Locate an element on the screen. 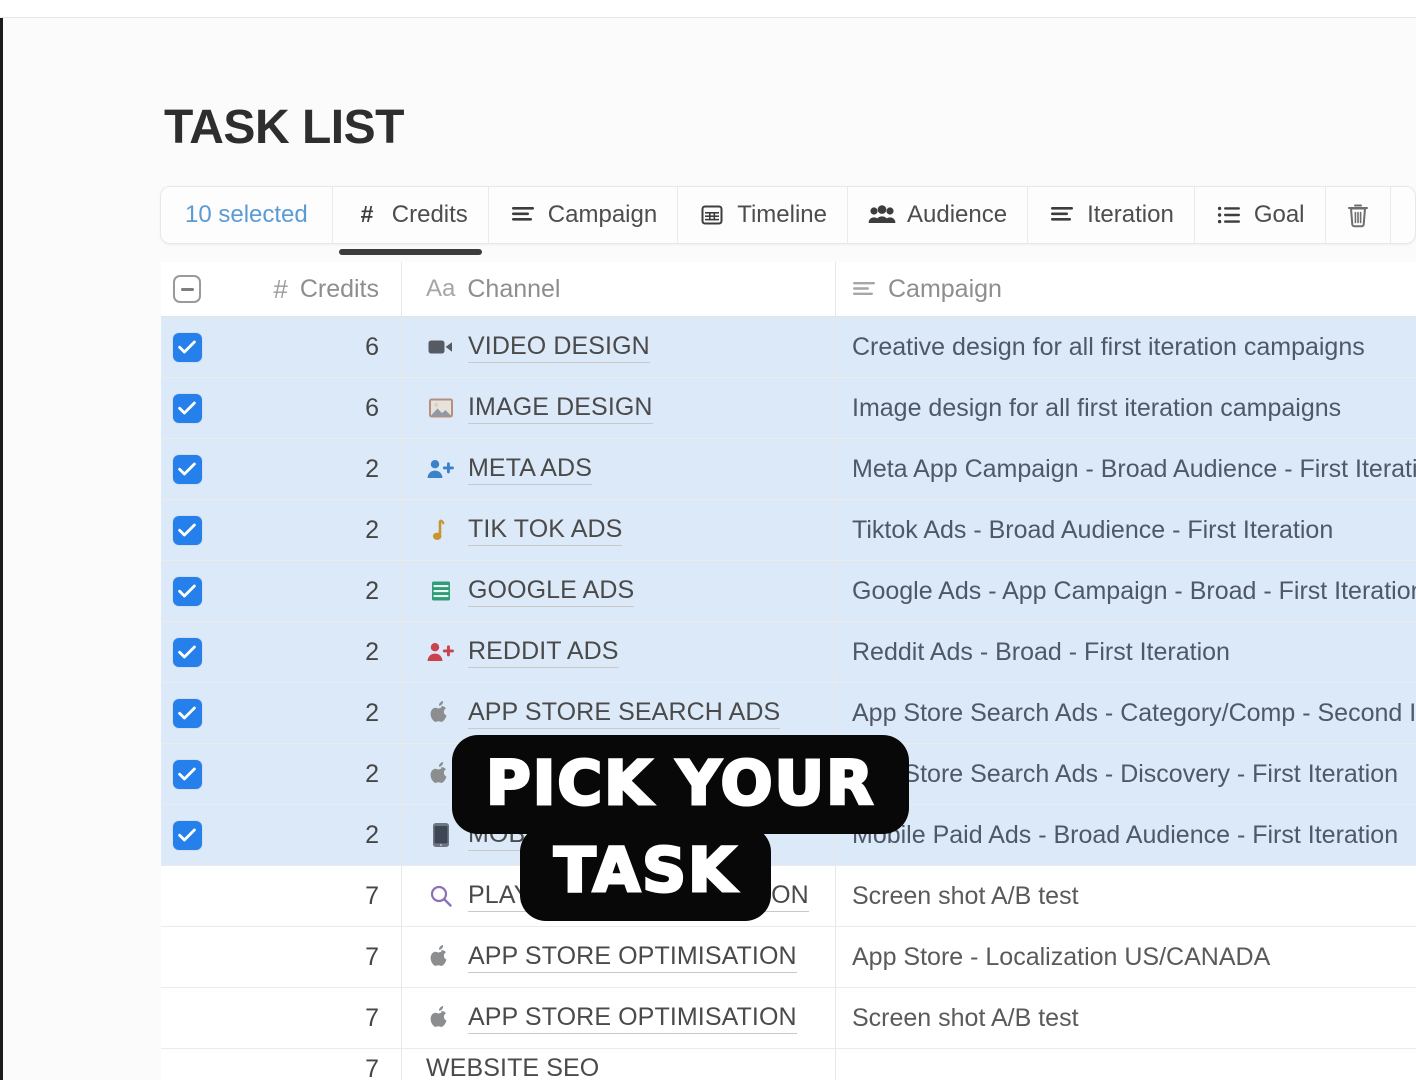 The image size is (1416, 1080). cell-campaign: App Store - Localization US/CANADA is located at coordinates (1126, 957).